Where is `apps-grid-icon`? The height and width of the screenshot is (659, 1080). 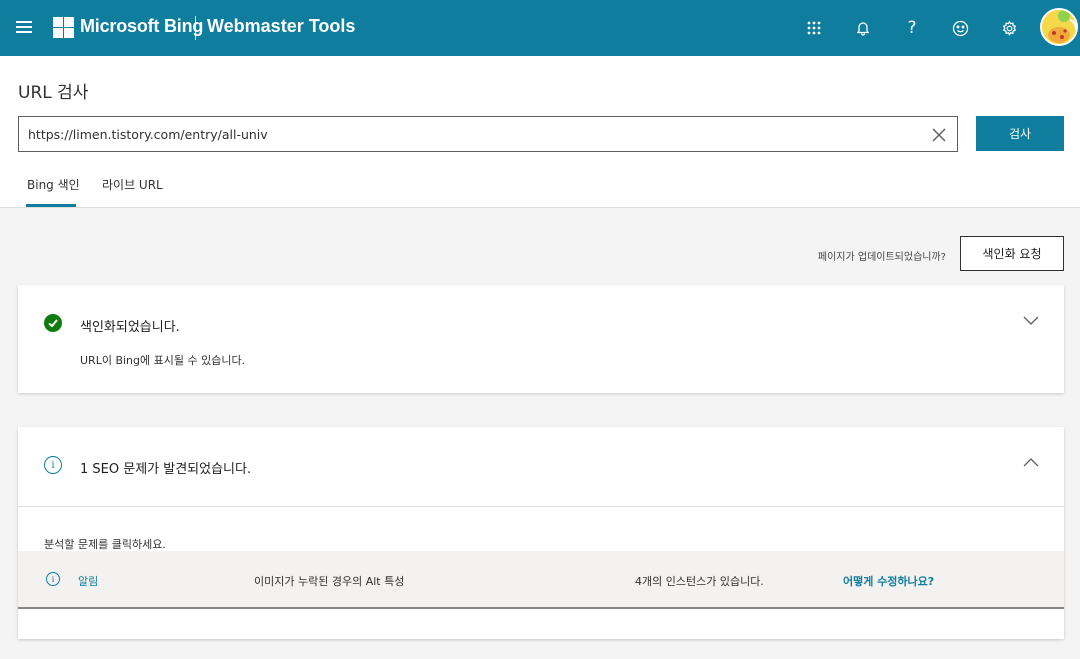 apps-grid-icon is located at coordinates (814, 28).